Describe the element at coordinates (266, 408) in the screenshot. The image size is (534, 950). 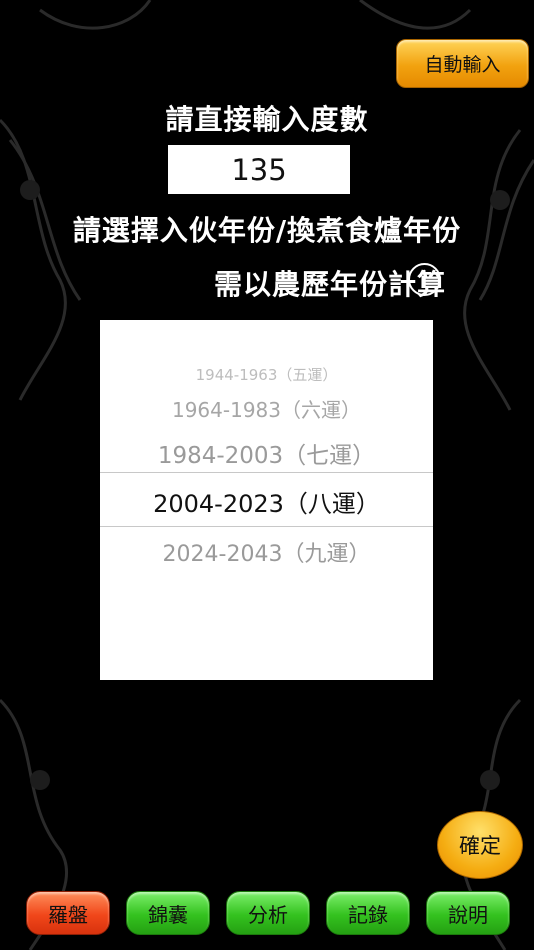
I see `picker-option: 1964-1983（六運）` at that location.